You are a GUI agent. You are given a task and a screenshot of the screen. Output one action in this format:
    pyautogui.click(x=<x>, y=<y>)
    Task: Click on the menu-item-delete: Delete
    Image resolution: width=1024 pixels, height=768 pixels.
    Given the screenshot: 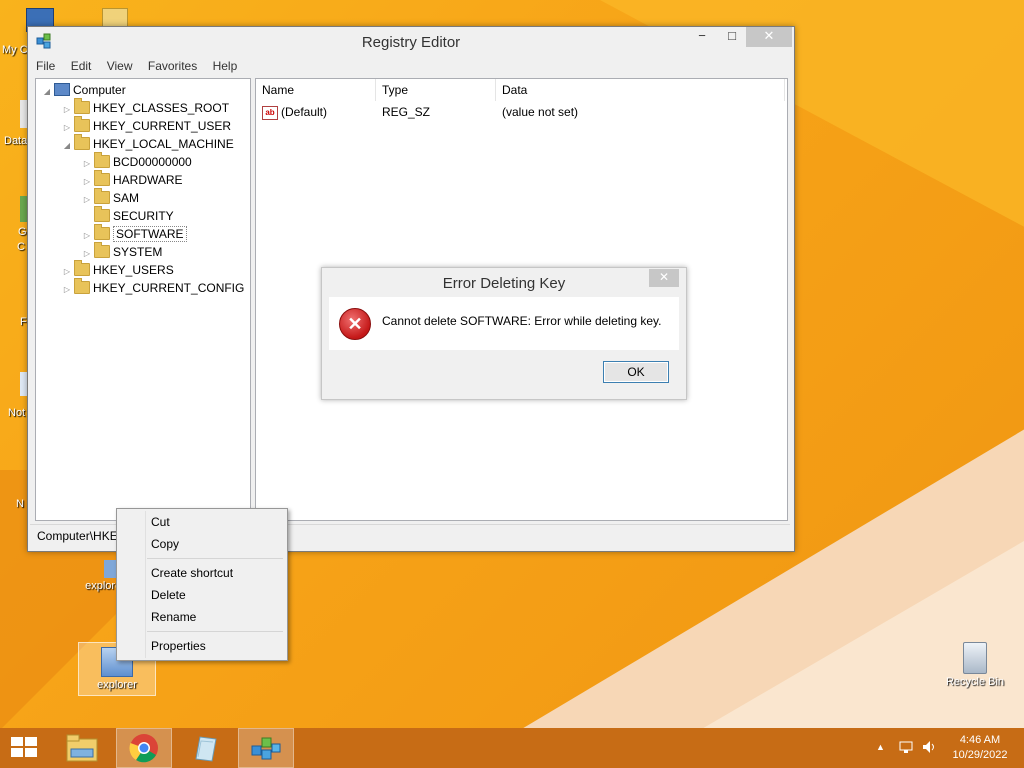 What is the action you would take?
    pyautogui.click(x=168, y=595)
    